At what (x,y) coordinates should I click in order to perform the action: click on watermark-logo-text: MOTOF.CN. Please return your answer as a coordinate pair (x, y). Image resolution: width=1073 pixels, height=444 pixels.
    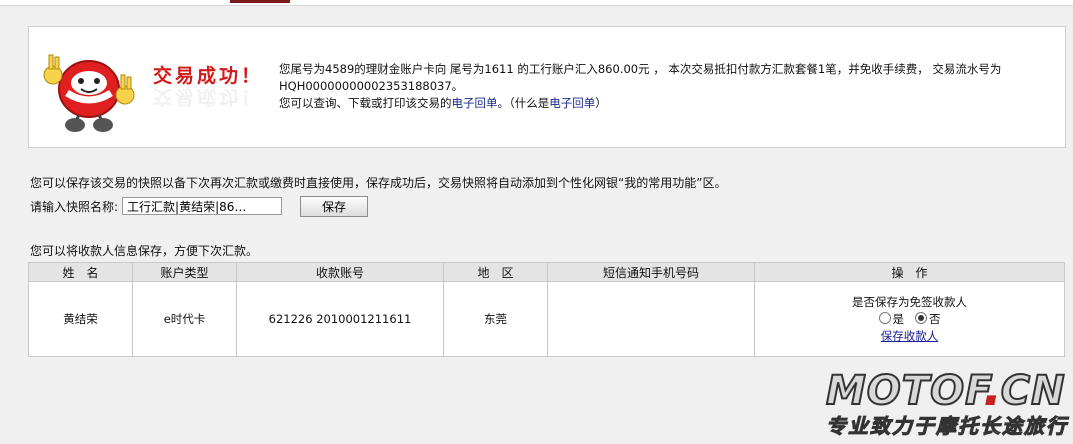
    Looking at the image, I should click on (946, 391).